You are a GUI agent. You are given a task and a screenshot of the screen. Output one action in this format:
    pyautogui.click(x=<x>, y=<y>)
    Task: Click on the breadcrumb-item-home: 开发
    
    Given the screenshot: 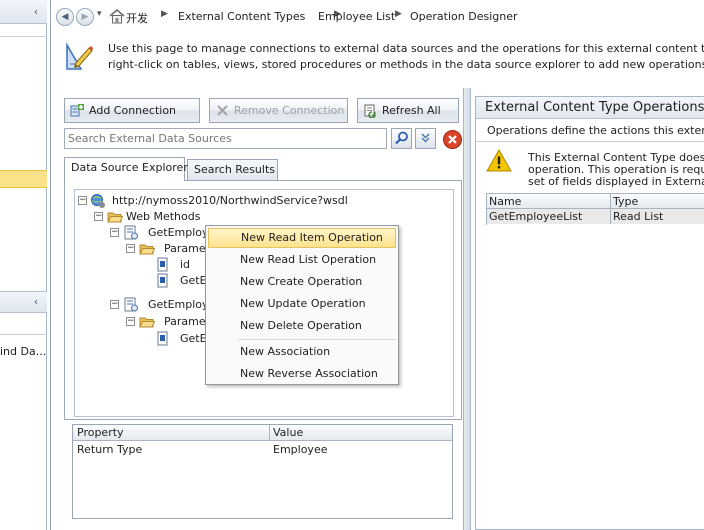 What is the action you would take?
    pyautogui.click(x=137, y=18)
    